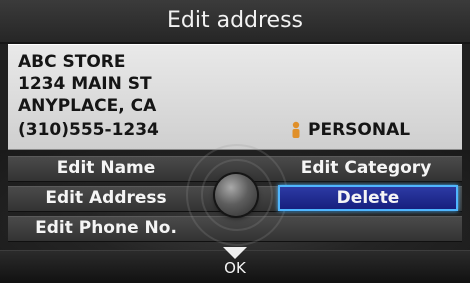 This screenshot has width=470, height=283. I want to click on edit-category-option: Edit Category, so click(366, 168).